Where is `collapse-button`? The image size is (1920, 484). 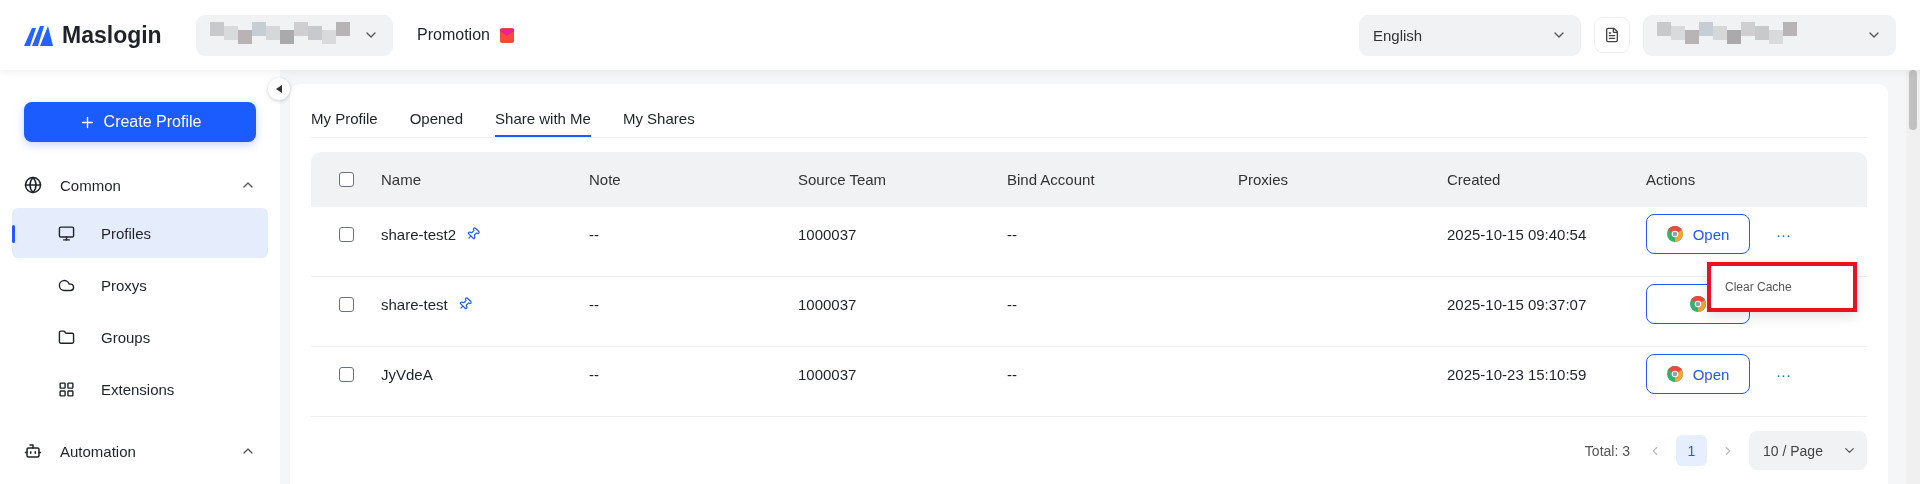
collapse-button is located at coordinates (279, 89).